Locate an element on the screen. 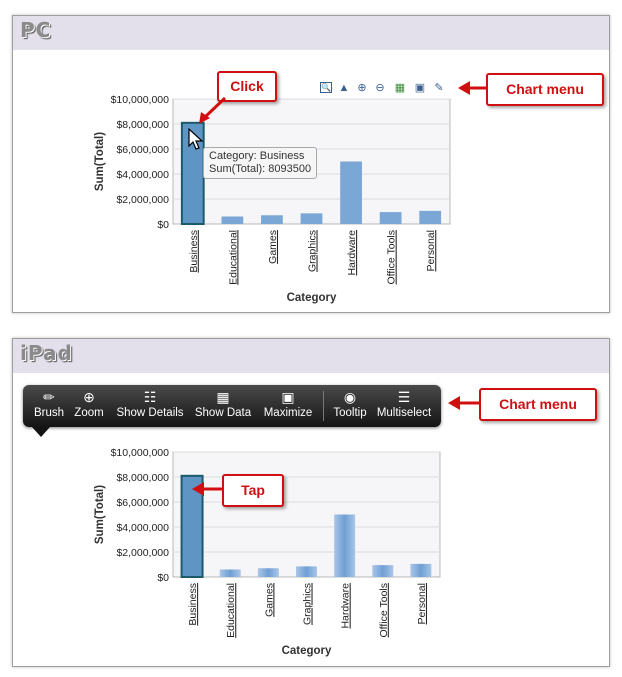 This screenshot has width=622, height=677. y-axis-label: Sum(Total) is located at coordinates (100, 514).